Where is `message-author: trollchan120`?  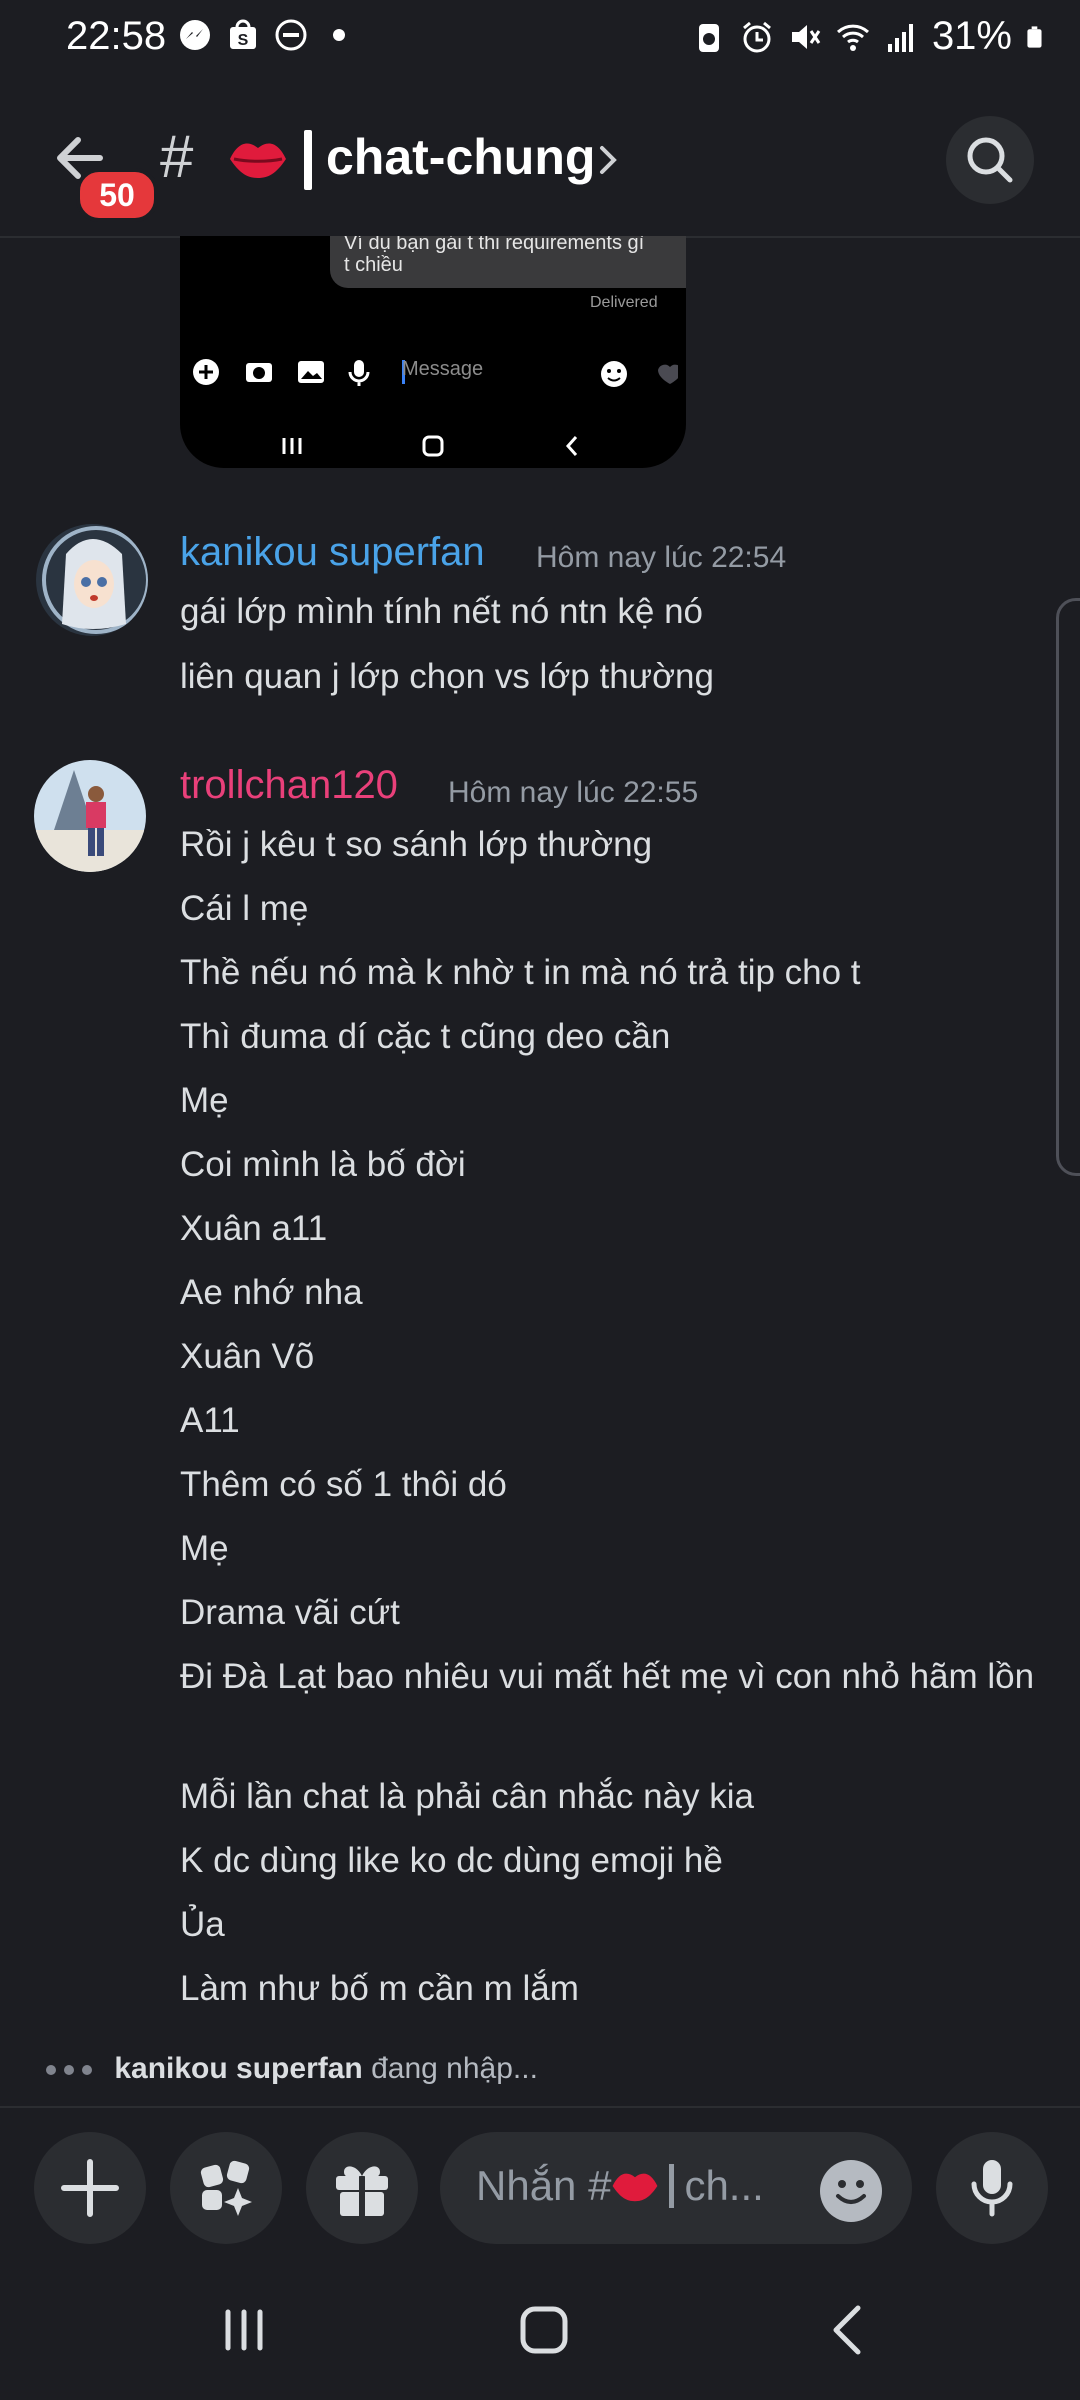
message-author: trollchan120 is located at coordinates (289, 785).